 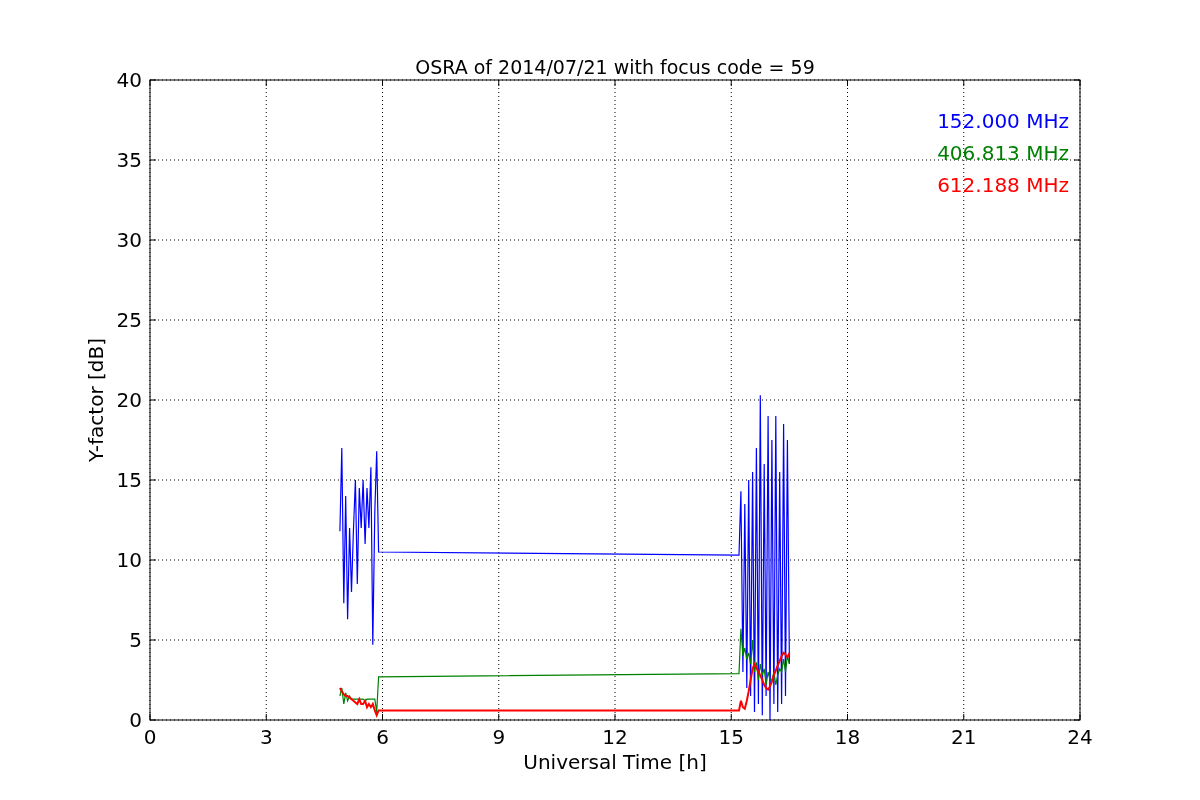 What do you see at coordinates (129, 560) in the screenshot?
I see `y-tick-label: 10` at bounding box center [129, 560].